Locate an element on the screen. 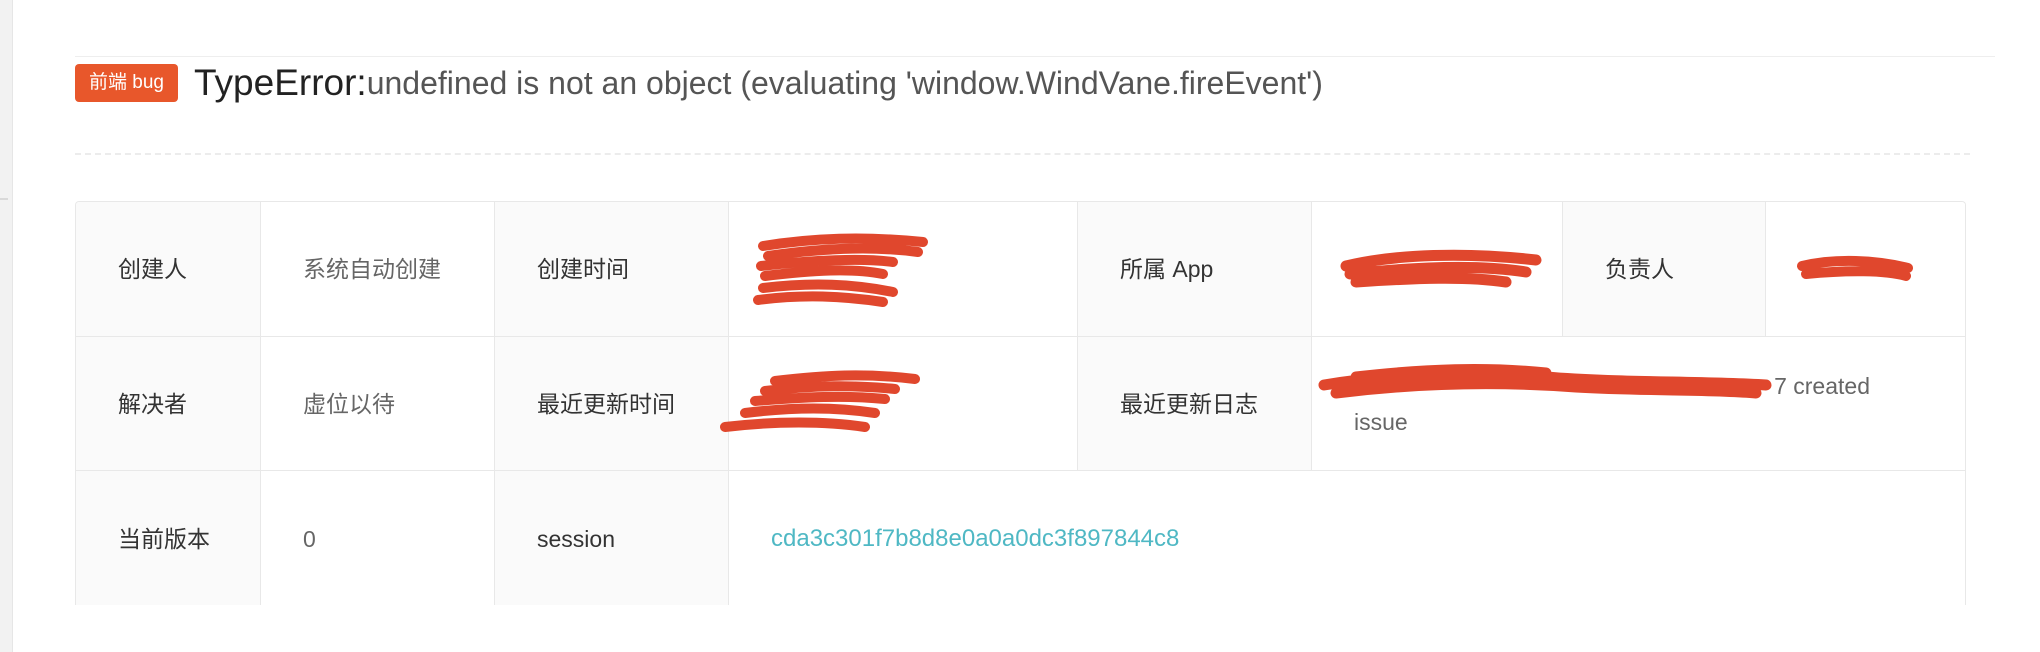 The height and width of the screenshot is (652, 2040). owner-value-cell is located at coordinates (1865, 269).